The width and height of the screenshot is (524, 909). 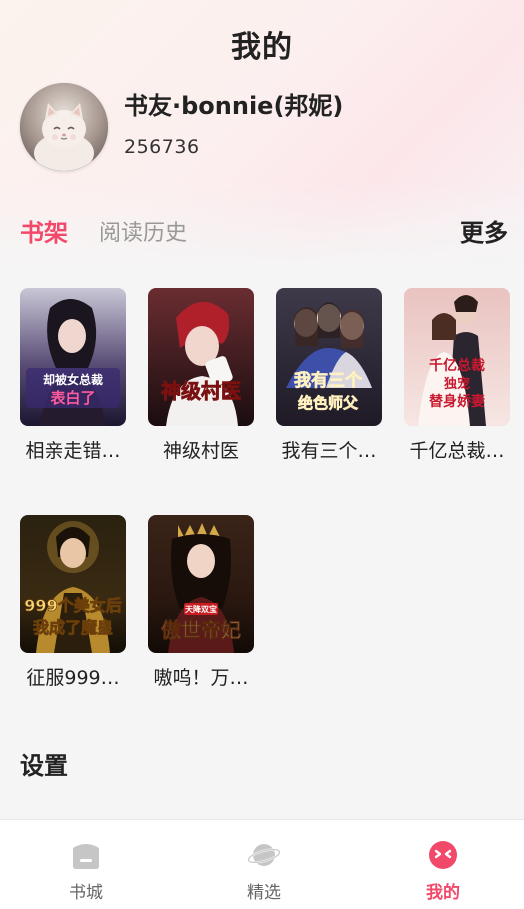 I want to click on book-cover-image: 天降双宝 傲世帝妃, so click(x=201, y=584).